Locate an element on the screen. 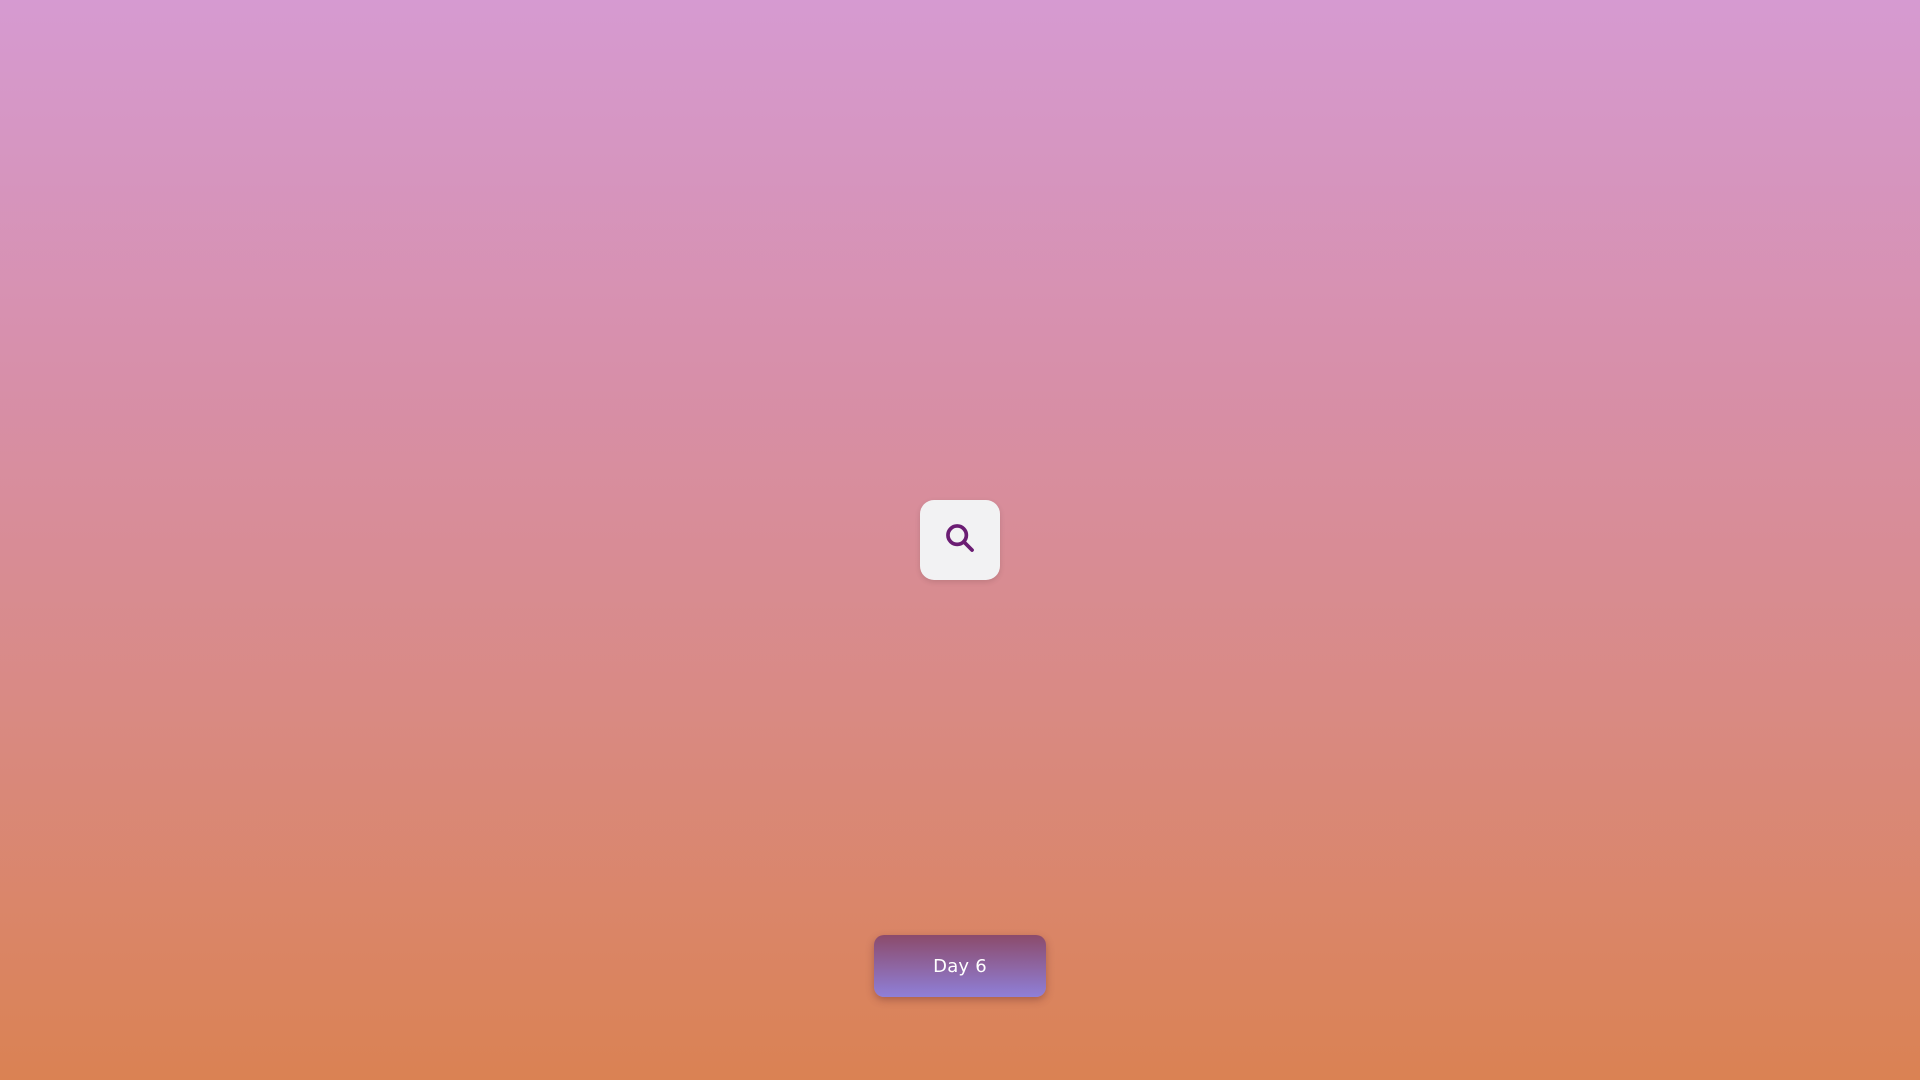 The width and height of the screenshot is (1920, 1080). search-button is located at coordinates (960, 540).